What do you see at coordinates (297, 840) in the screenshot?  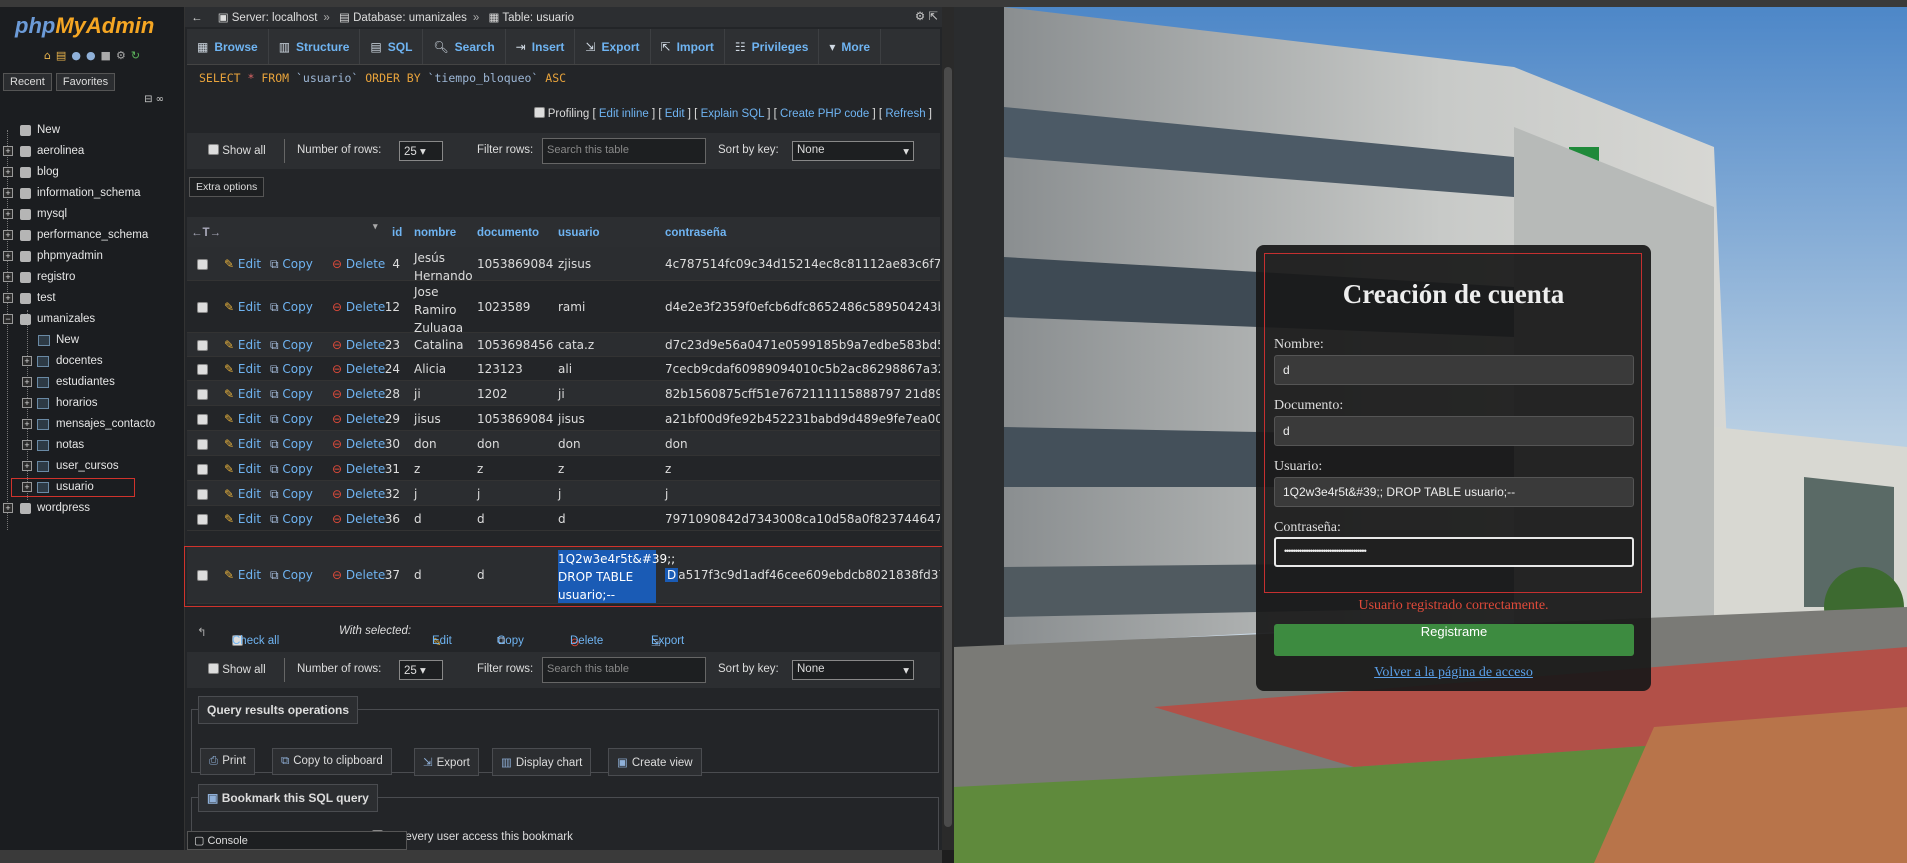 I see `console-toggle: ▢ Console` at bounding box center [297, 840].